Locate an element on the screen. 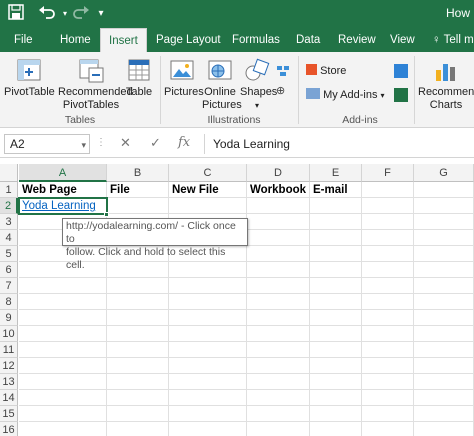 This screenshot has width=474, height=436. tab-page-layout: Page Layout is located at coordinates (188, 40).